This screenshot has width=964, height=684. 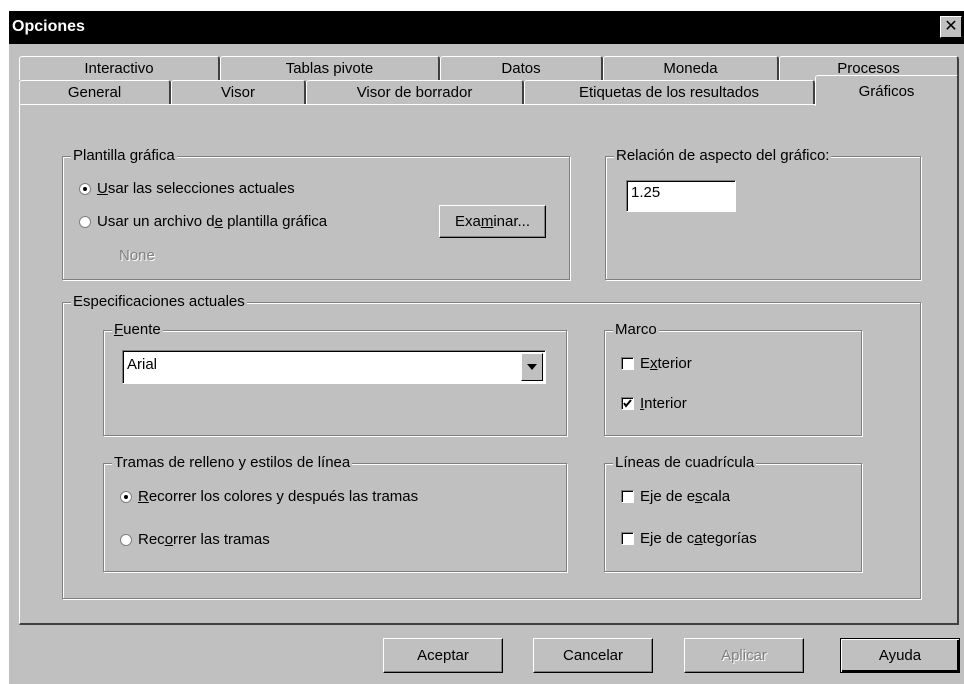 I want to click on tab-etiquetas-de-los-resultados: Etiquetas de los resultados, so click(x=669, y=92).